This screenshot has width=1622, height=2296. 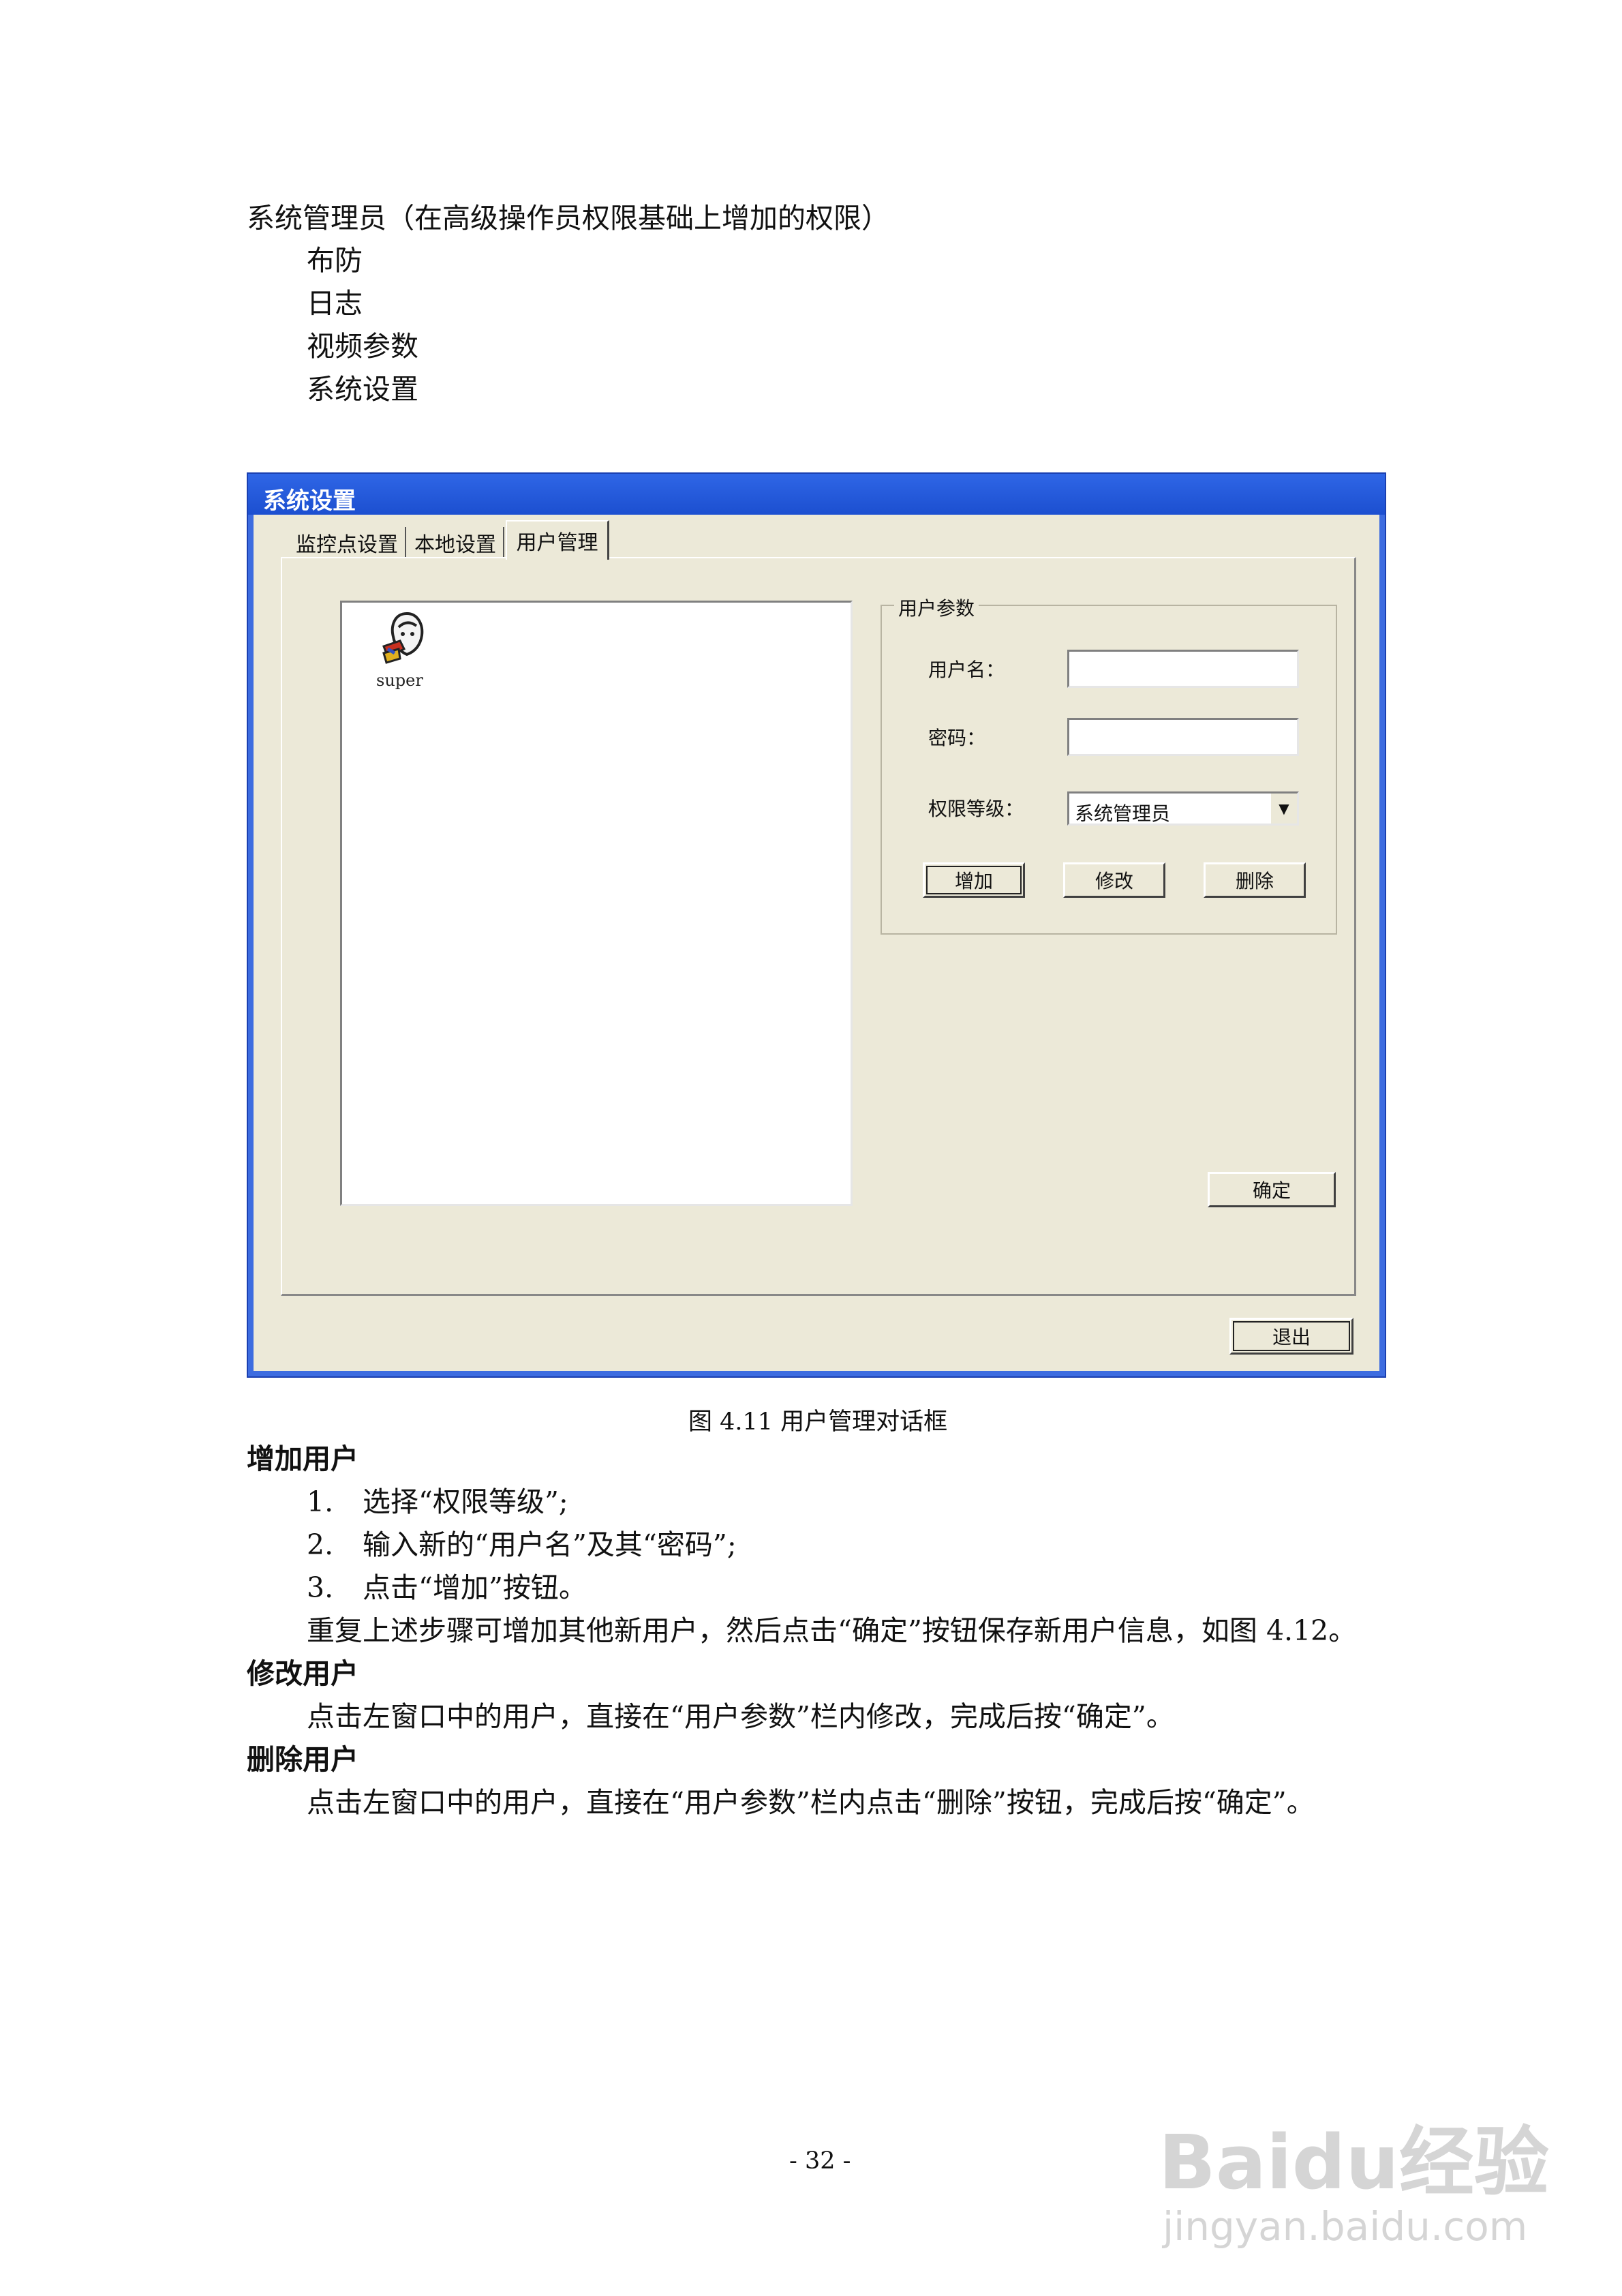 I want to click on tab-local-settings: 本地设置, so click(x=456, y=542).